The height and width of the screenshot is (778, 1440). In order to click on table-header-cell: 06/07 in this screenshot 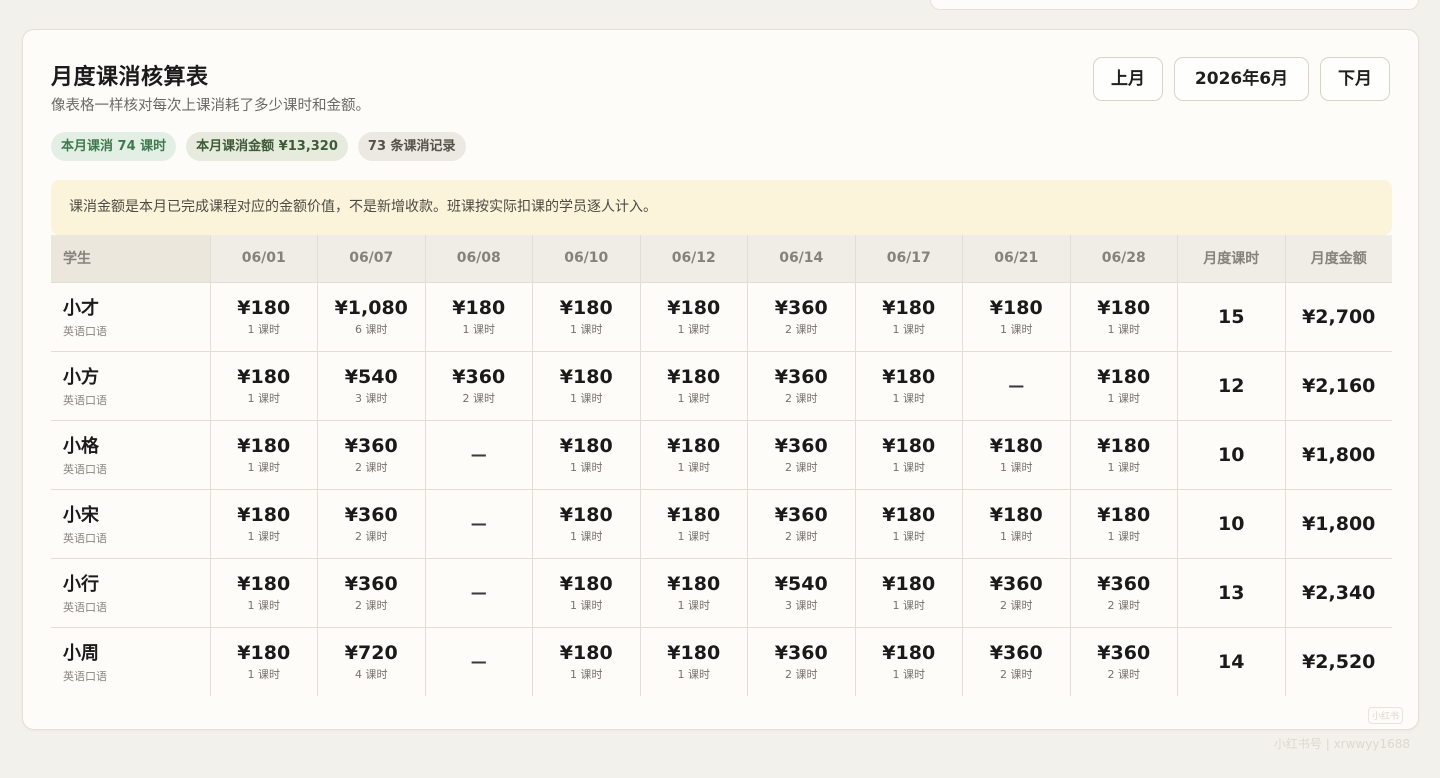, I will do `click(371, 258)`.